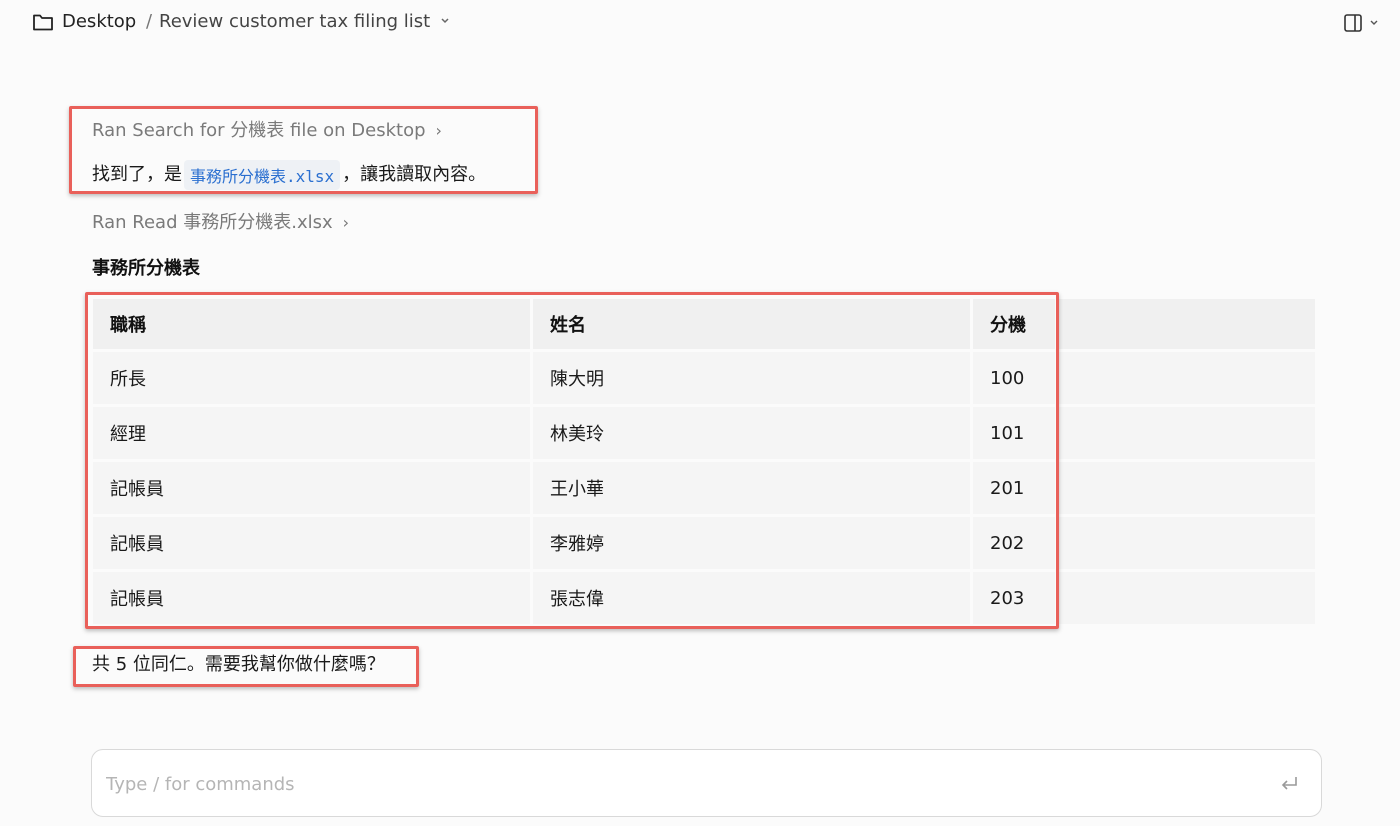  Describe the element at coordinates (445, 21) in the screenshot. I see `chevron-down-icon` at that location.